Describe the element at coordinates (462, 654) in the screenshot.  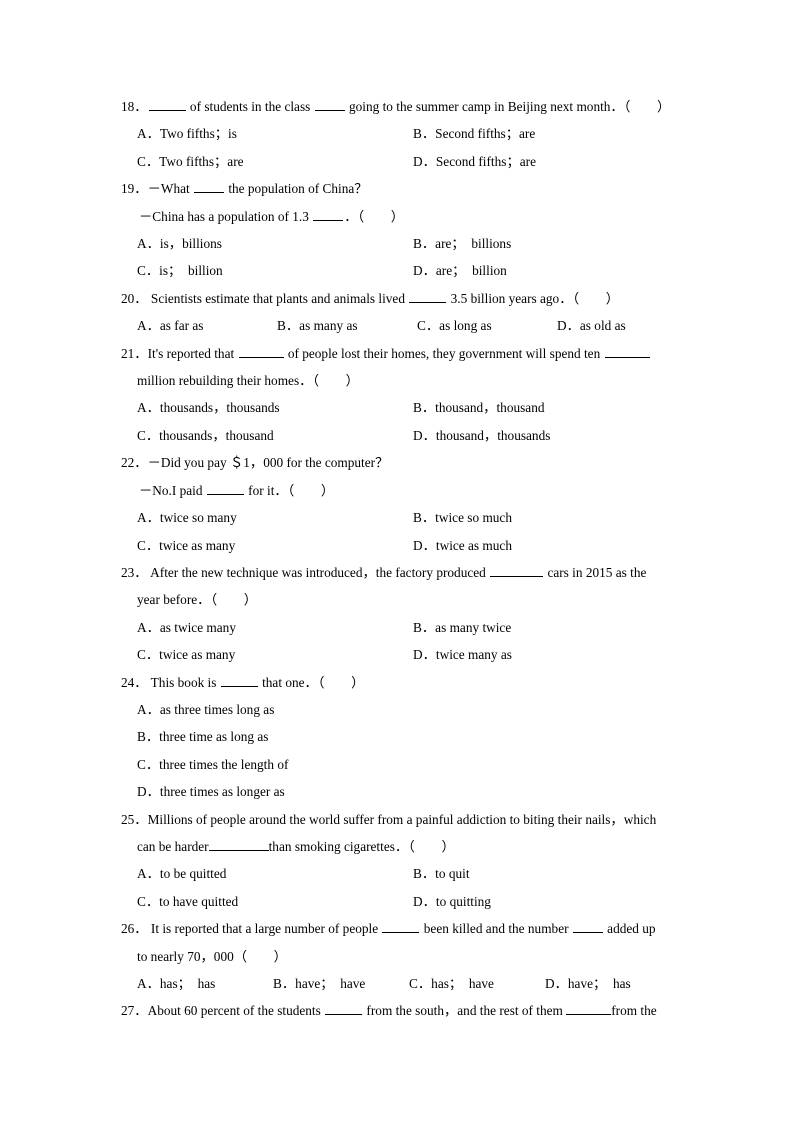
I see `option-23-d: D．twice many as` at that location.